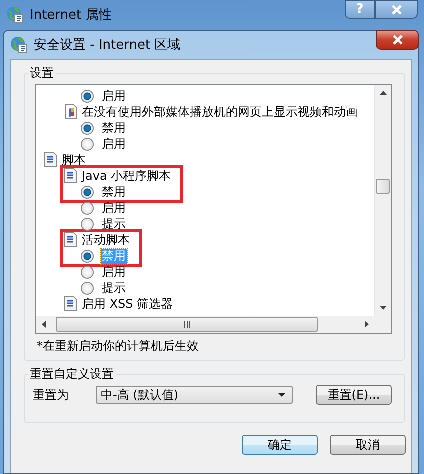 Image resolution: width=424 pixels, height=474 pixels. I want to click on group-label: 重置自定义设置, so click(72, 374).